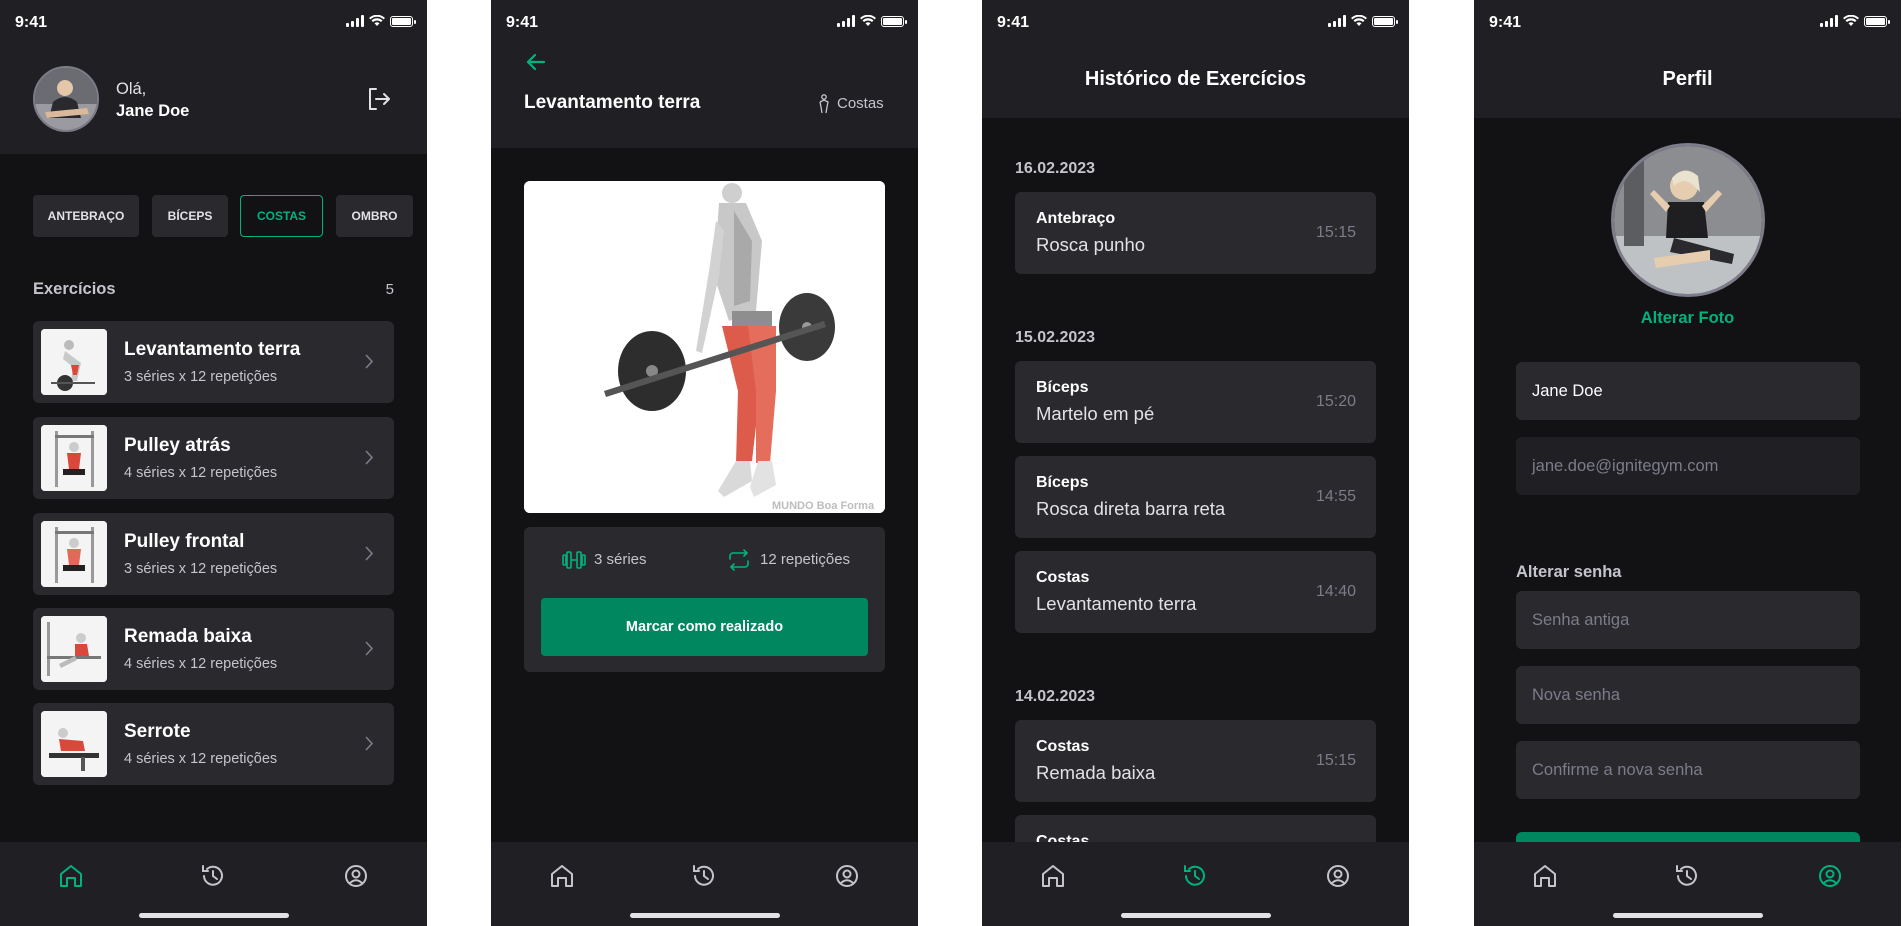  Describe the element at coordinates (213, 649) in the screenshot. I see `exercise-card-remada-baixa: Remada baixa 4 séries x 12 repetições` at that location.